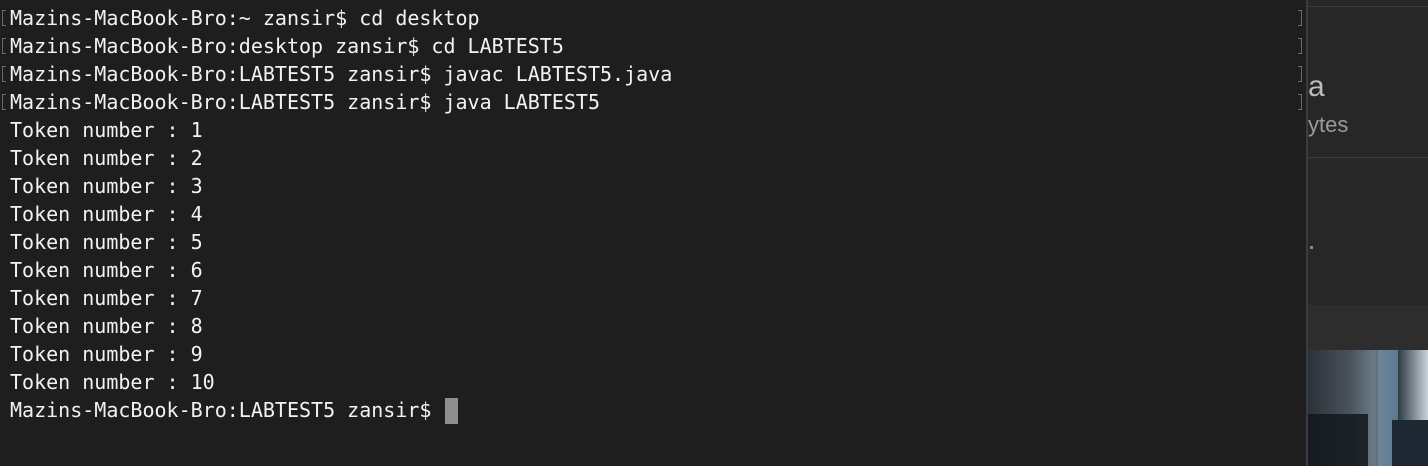  What do you see at coordinates (106, 214) in the screenshot?
I see `output-line: Token number : 4` at bounding box center [106, 214].